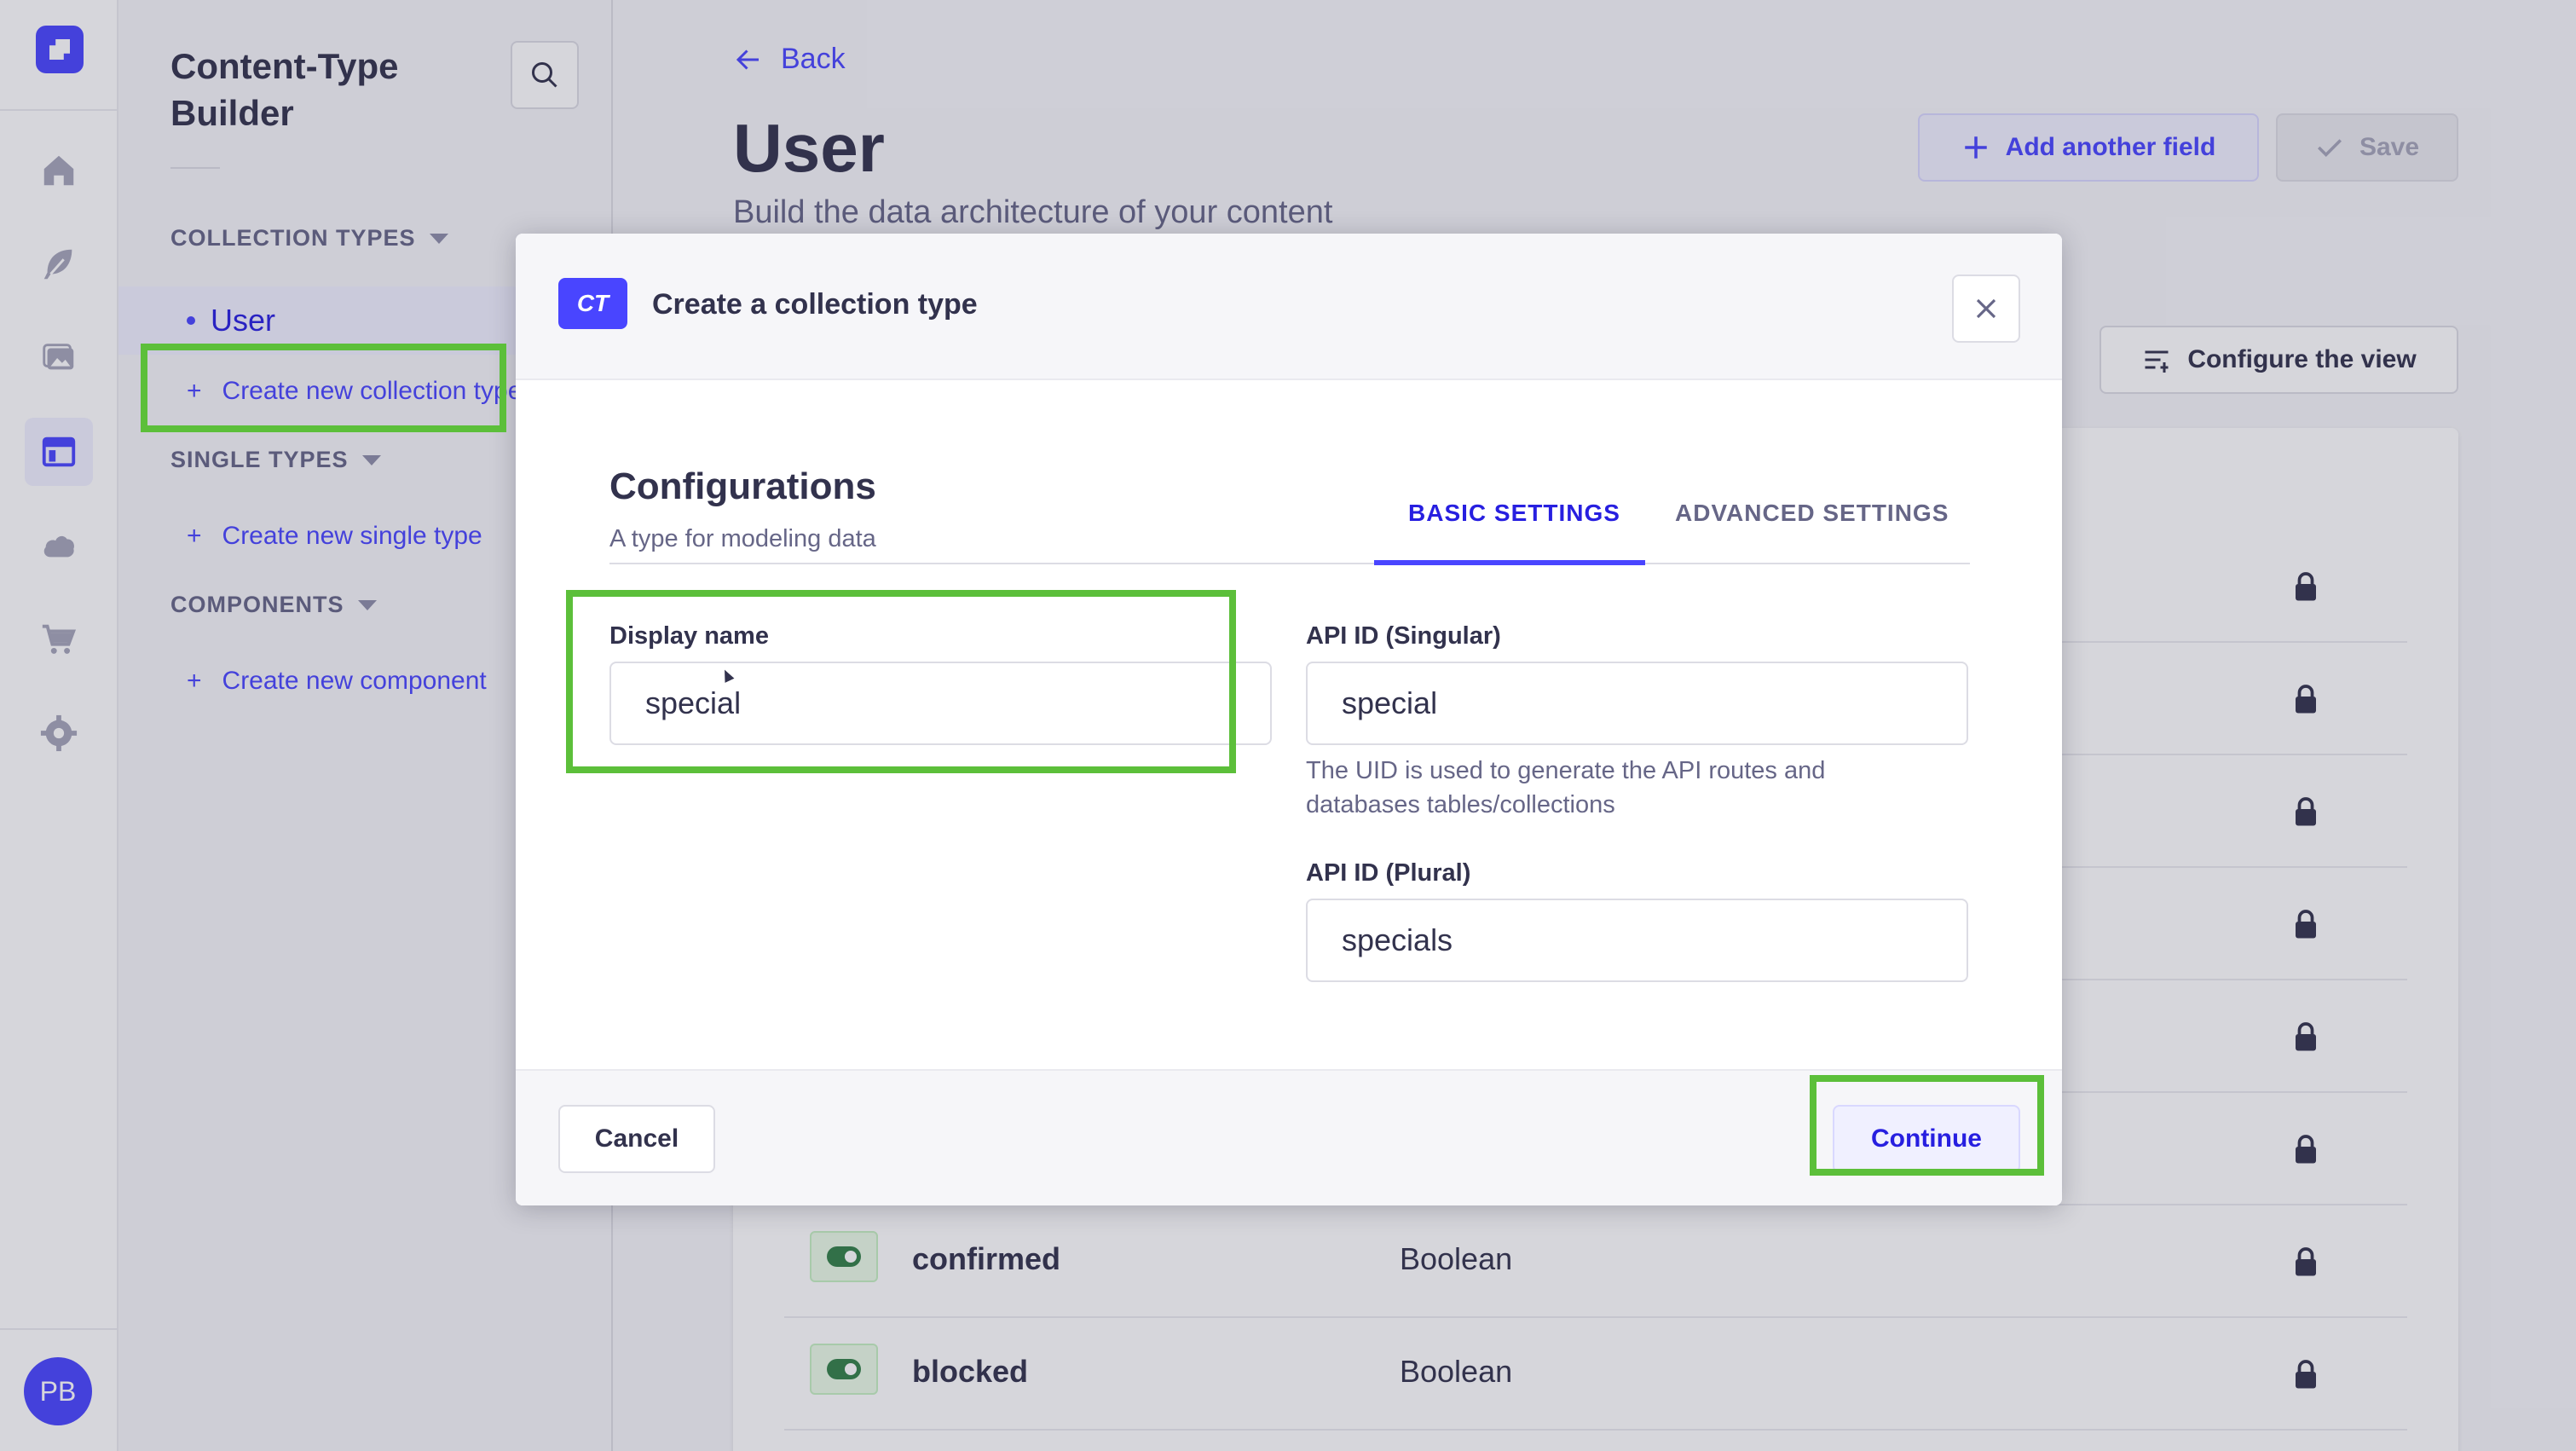 This screenshot has width=2576, height=1451. I want to click on tab-advanced-settings: ADVANCED SETTINGS, so click(1812, 513).